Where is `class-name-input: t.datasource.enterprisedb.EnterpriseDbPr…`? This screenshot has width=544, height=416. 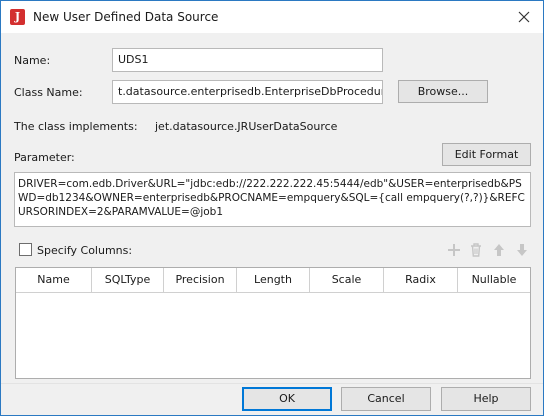 class-name-input: t.datasource.enterprisedb.EnterpriseDbPr… is located at coordinates (247, 92).